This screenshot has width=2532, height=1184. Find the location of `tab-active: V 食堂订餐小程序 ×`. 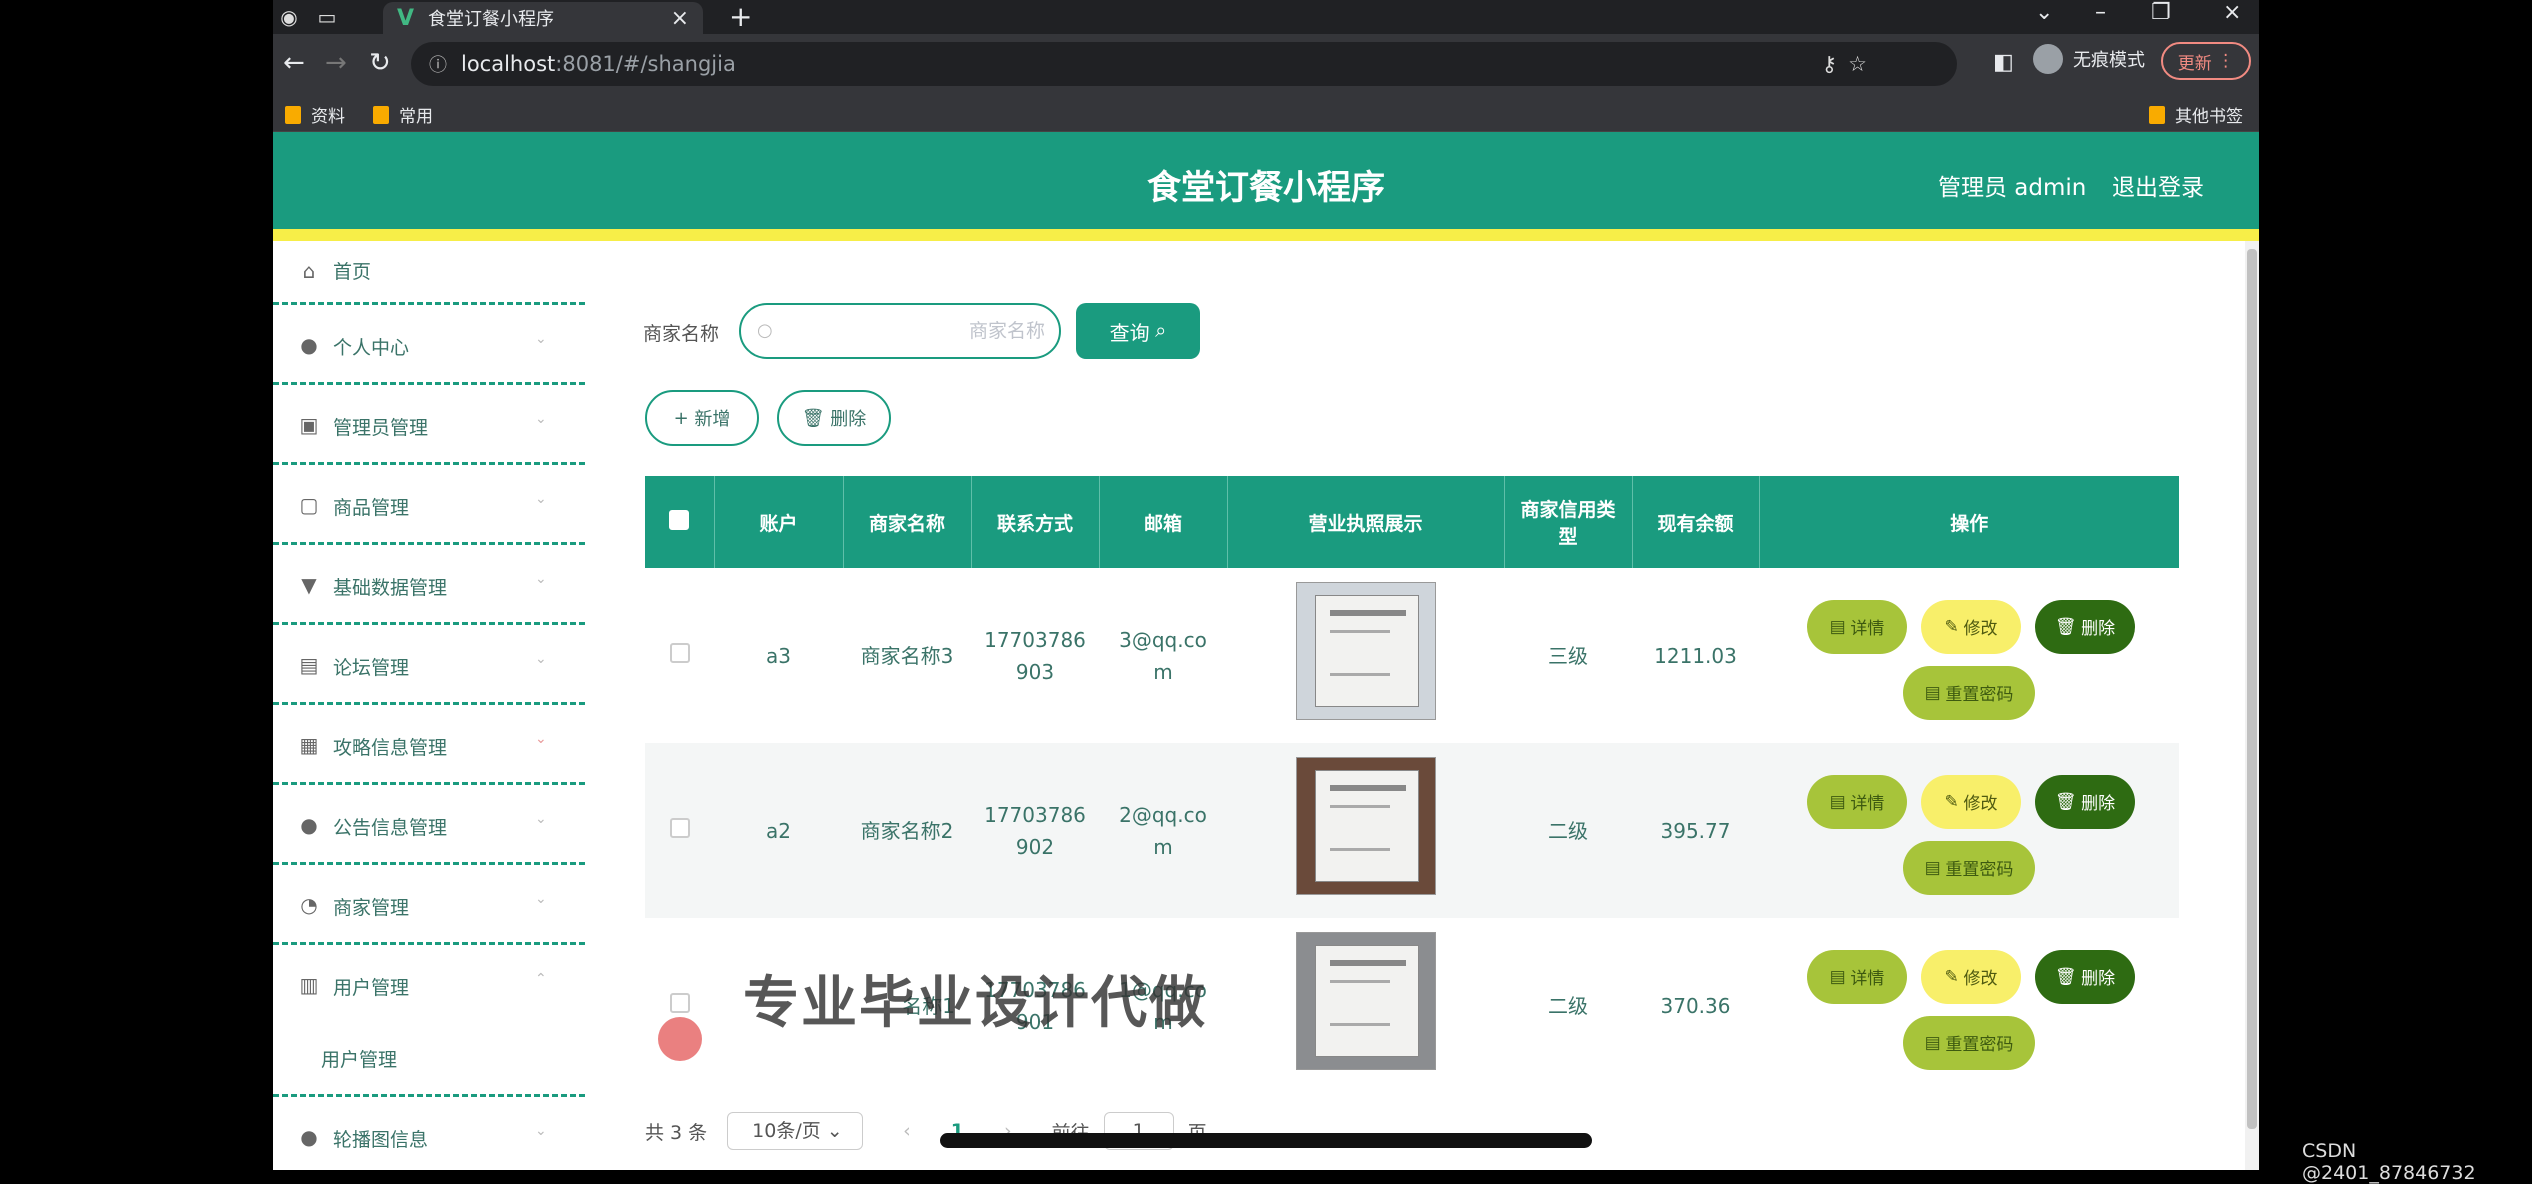

tab-active: V 食堂订餐小程序 × is located at coordinates (543, 18).